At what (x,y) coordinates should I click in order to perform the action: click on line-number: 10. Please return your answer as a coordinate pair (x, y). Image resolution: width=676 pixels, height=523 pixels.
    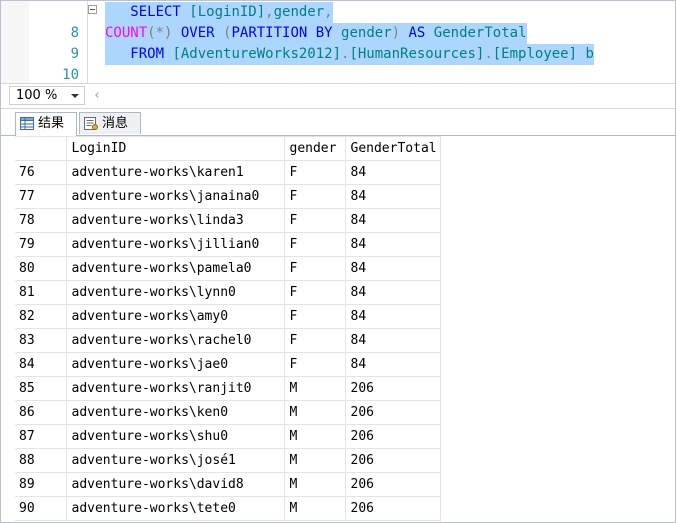
    Looking at the image, I should click on (70, 75).